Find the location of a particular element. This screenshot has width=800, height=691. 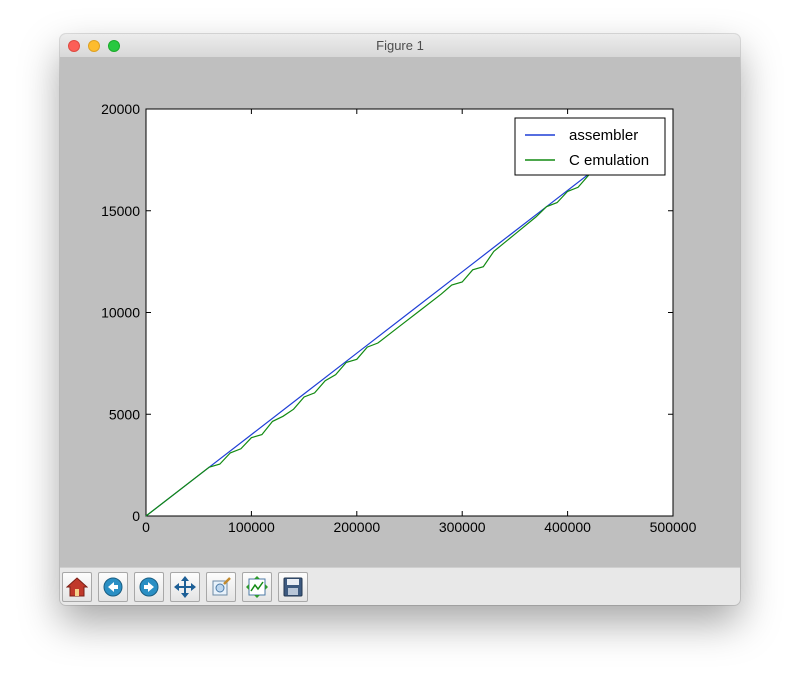

home-icon is located at coordinates (77, 587).